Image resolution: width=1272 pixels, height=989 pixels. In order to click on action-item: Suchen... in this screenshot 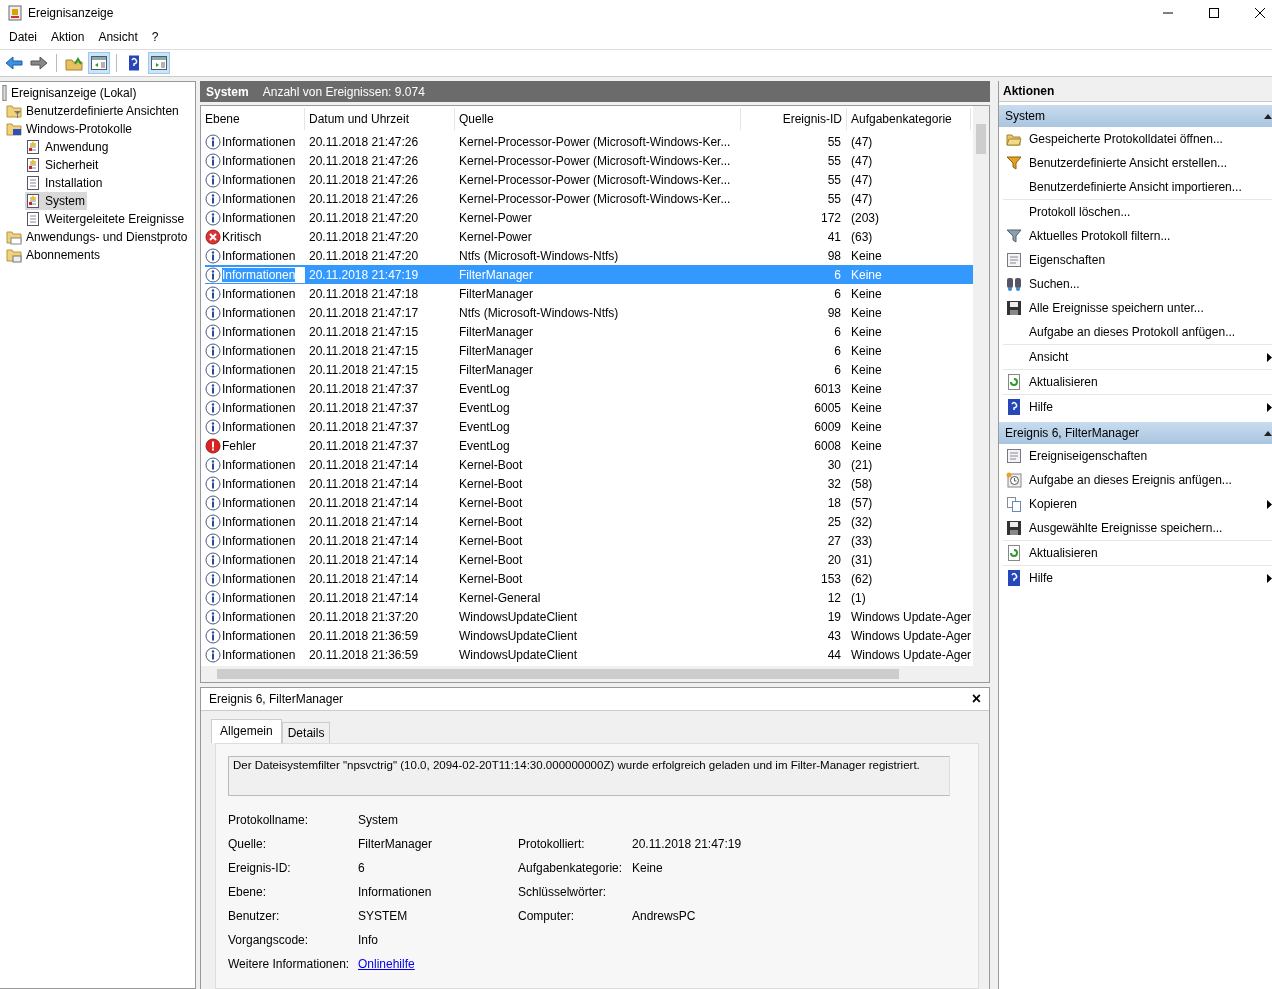, I will do `click(1054, 284)`.